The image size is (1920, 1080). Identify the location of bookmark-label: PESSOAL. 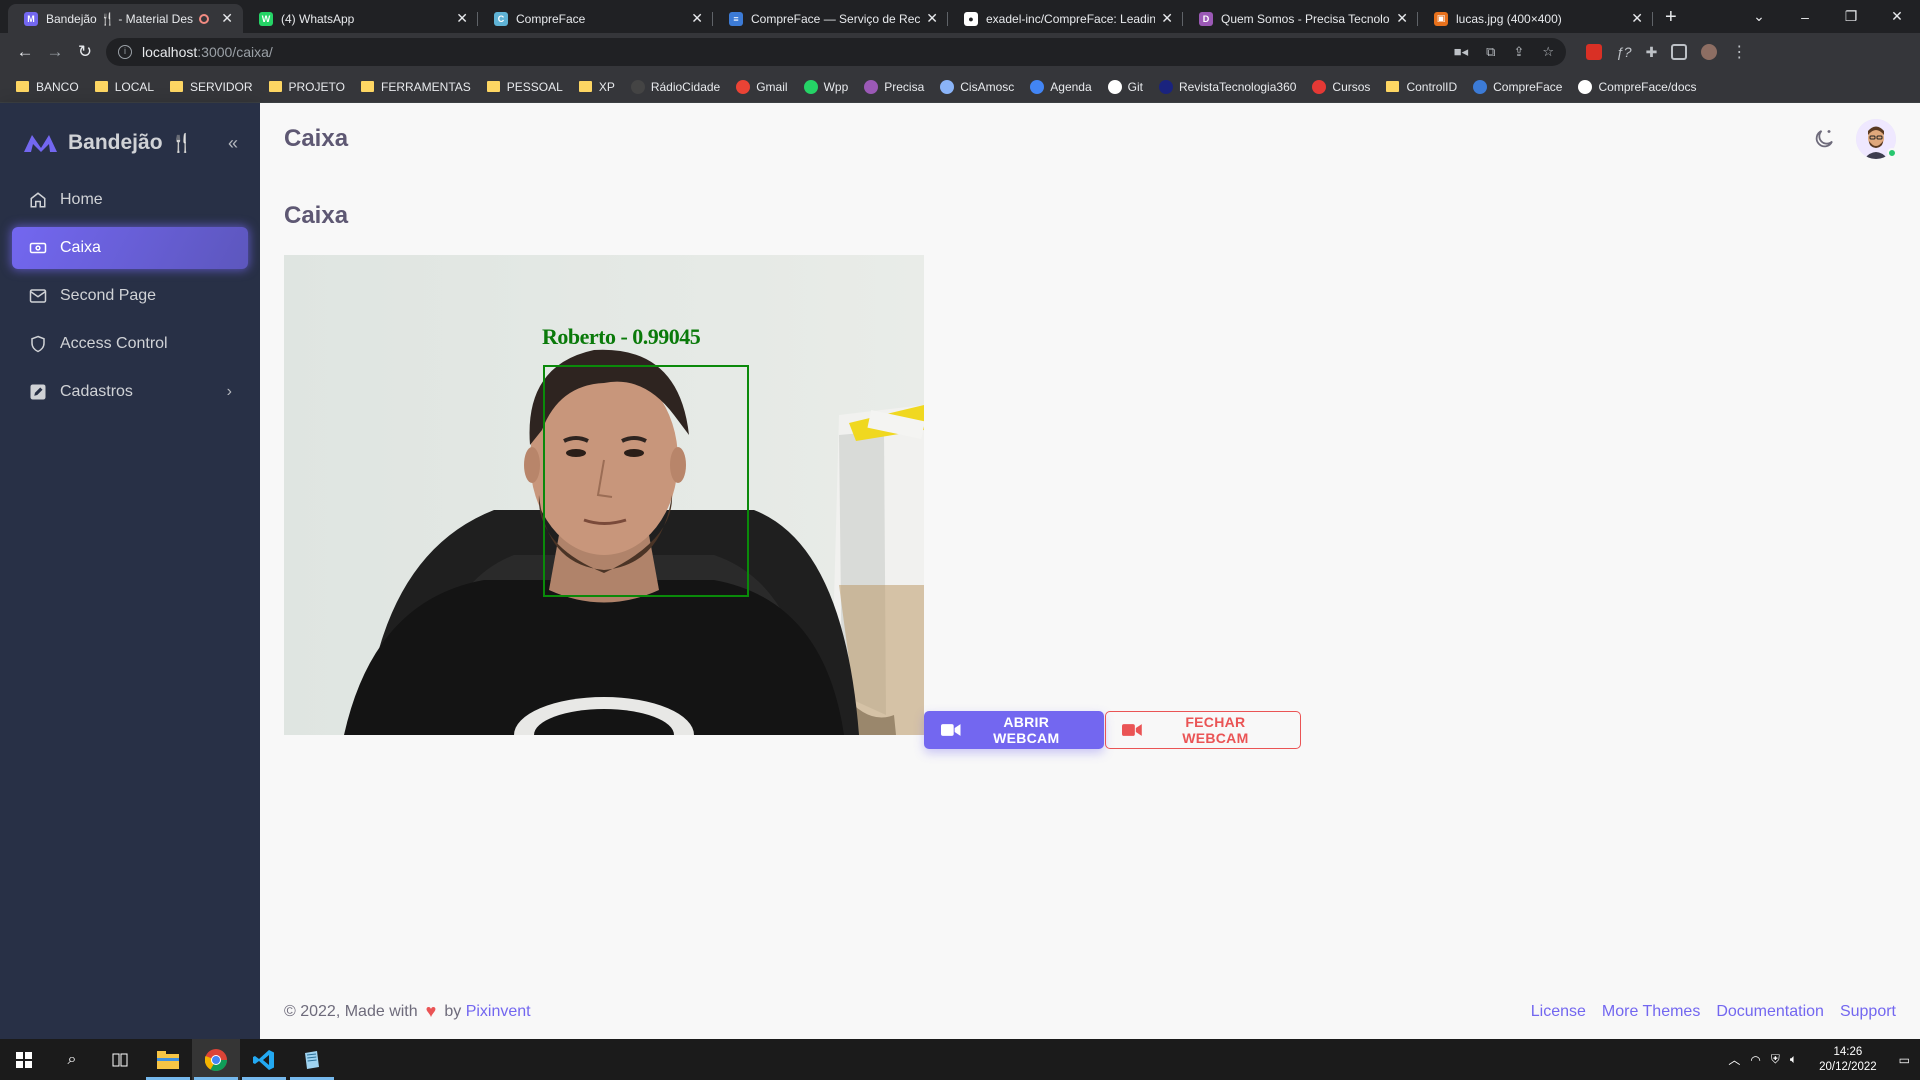
(534, 86).